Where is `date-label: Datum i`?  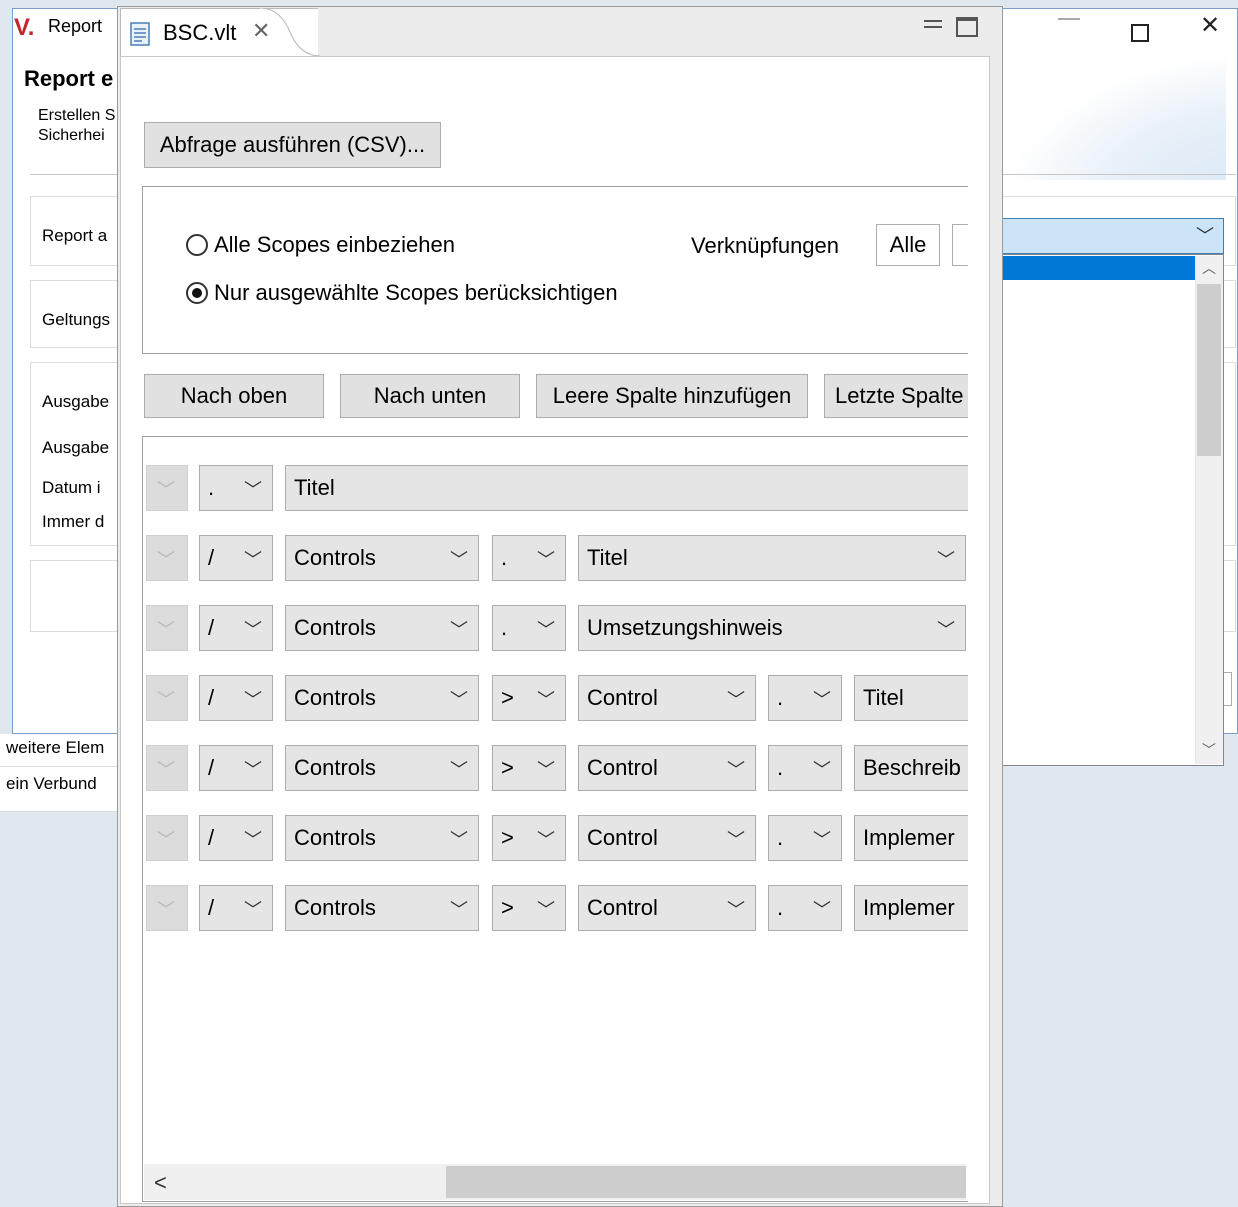 date-label: Datum i is located at coordinates (71, 487).